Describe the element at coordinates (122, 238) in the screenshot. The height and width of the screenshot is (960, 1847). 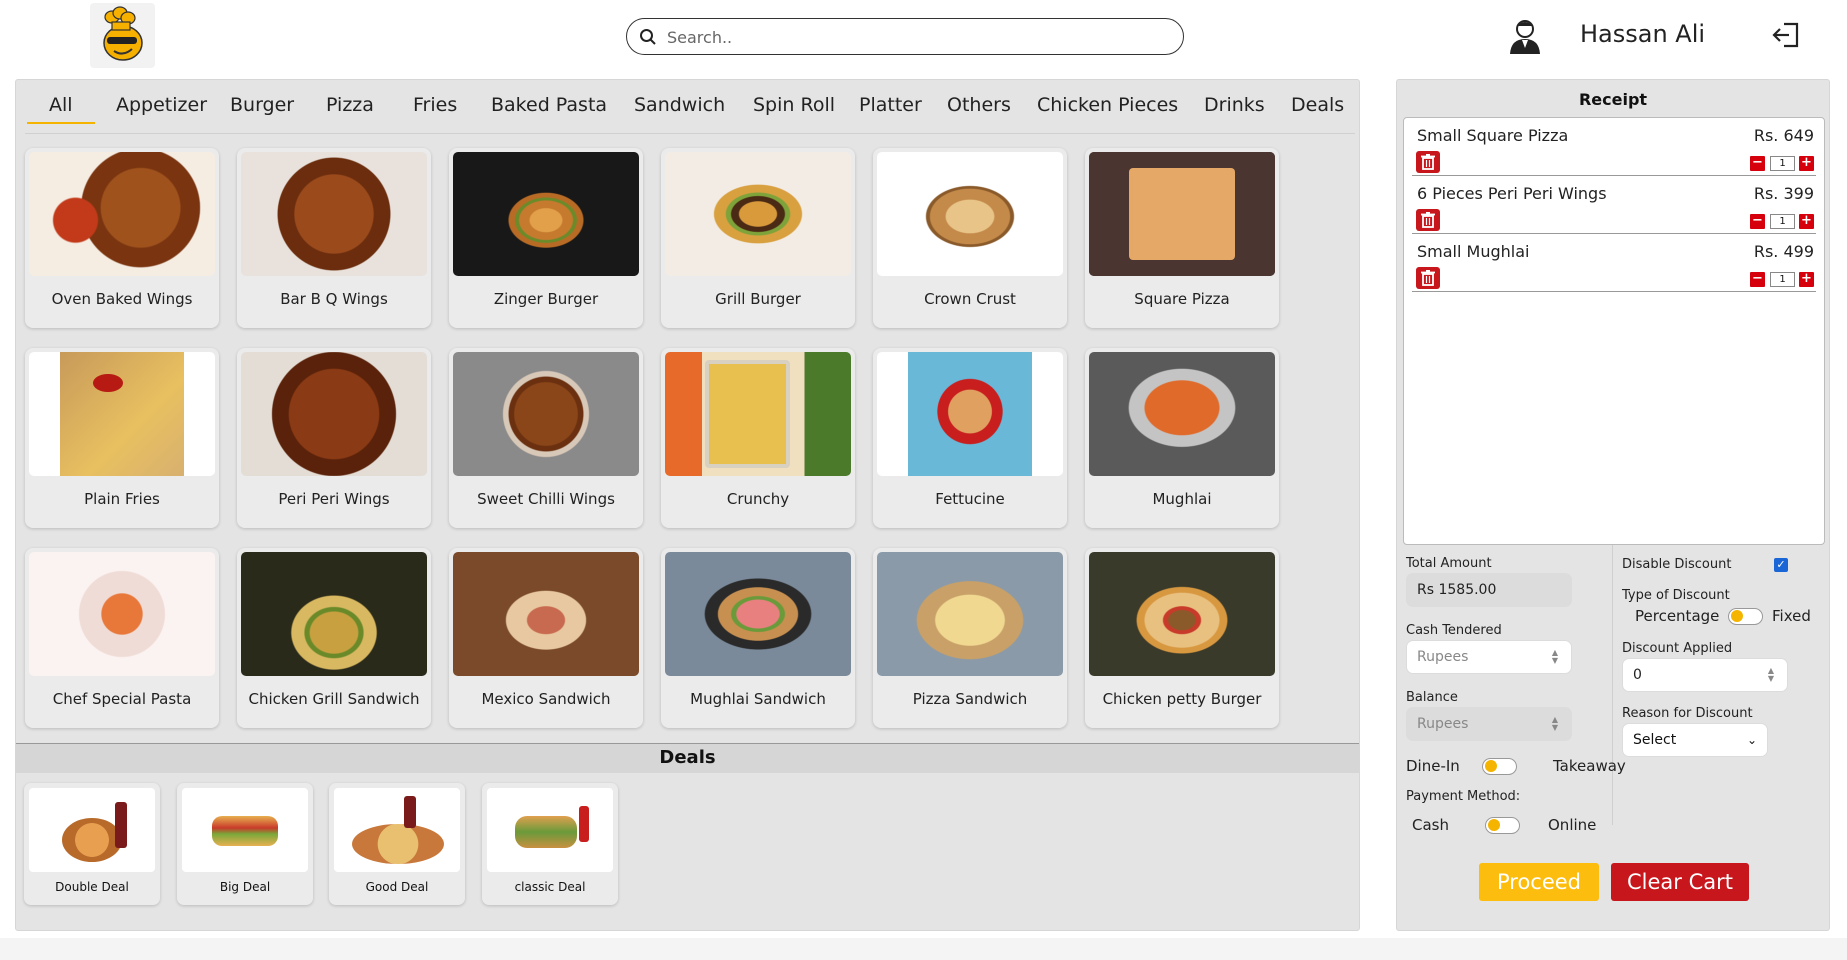
I see `menu-item: Oven Baked Wings` at that location.